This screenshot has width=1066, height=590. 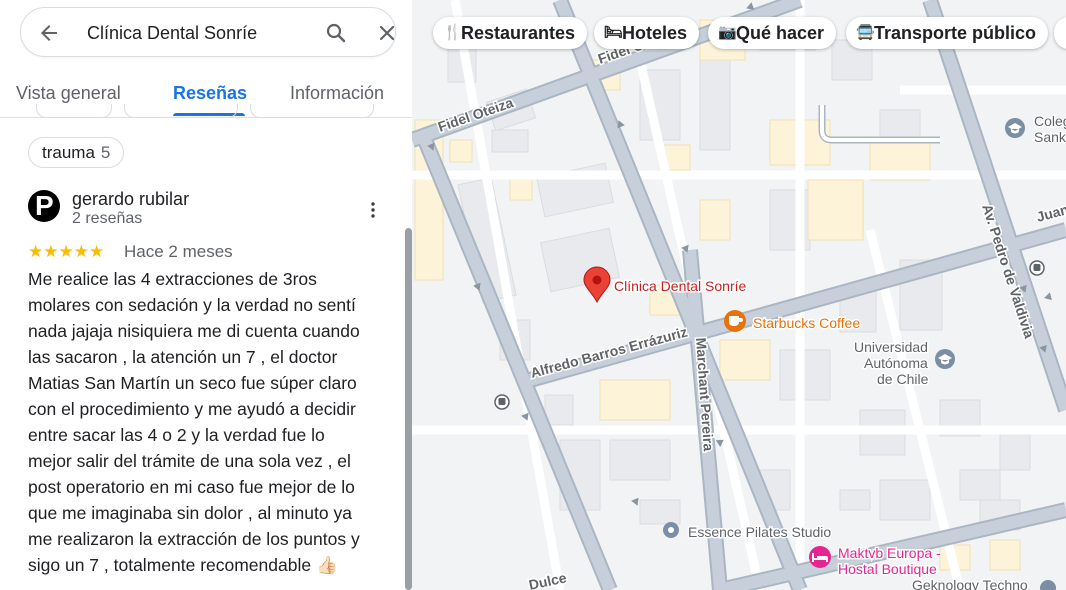 I want to click on topic-chips-row-scrolled, so click(x=208, y=111).